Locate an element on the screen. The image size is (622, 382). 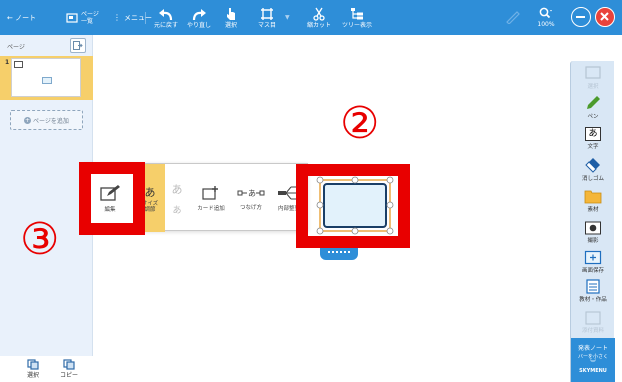
back-label: ← ノート is located at coordinates (22, 17).